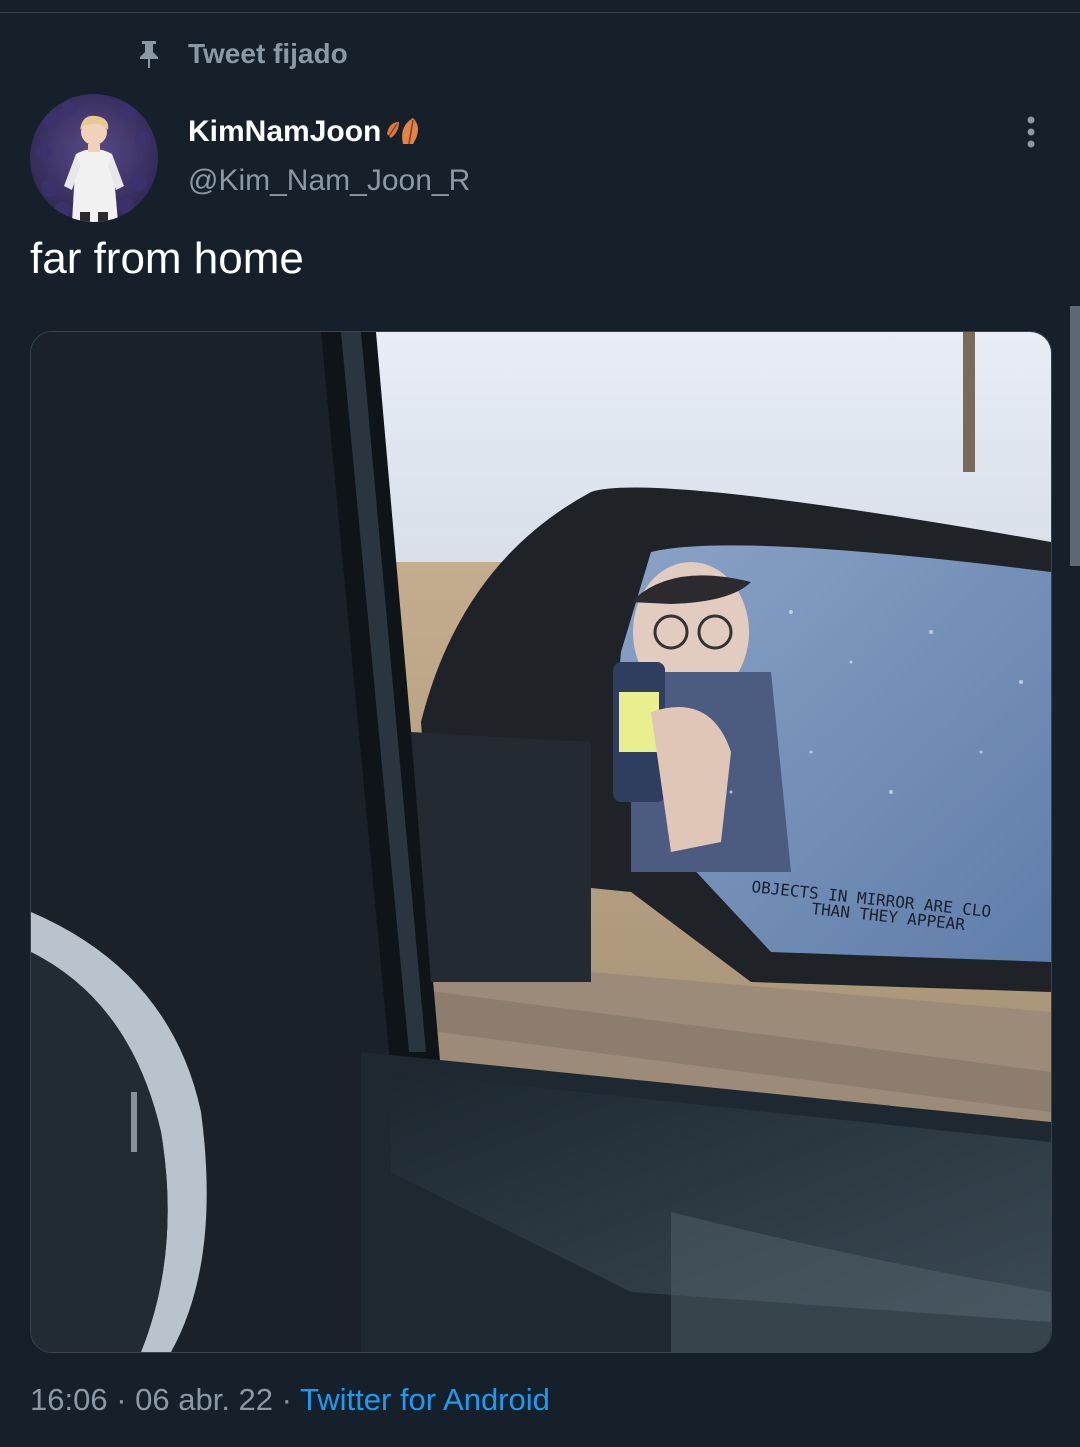 Image resolution: width=1080 pixels, height=1447 pixels. Describe the element at coordinates (204, 1399) in the screenshot. I see `tweet-date: 06 abr. 22` at that location.